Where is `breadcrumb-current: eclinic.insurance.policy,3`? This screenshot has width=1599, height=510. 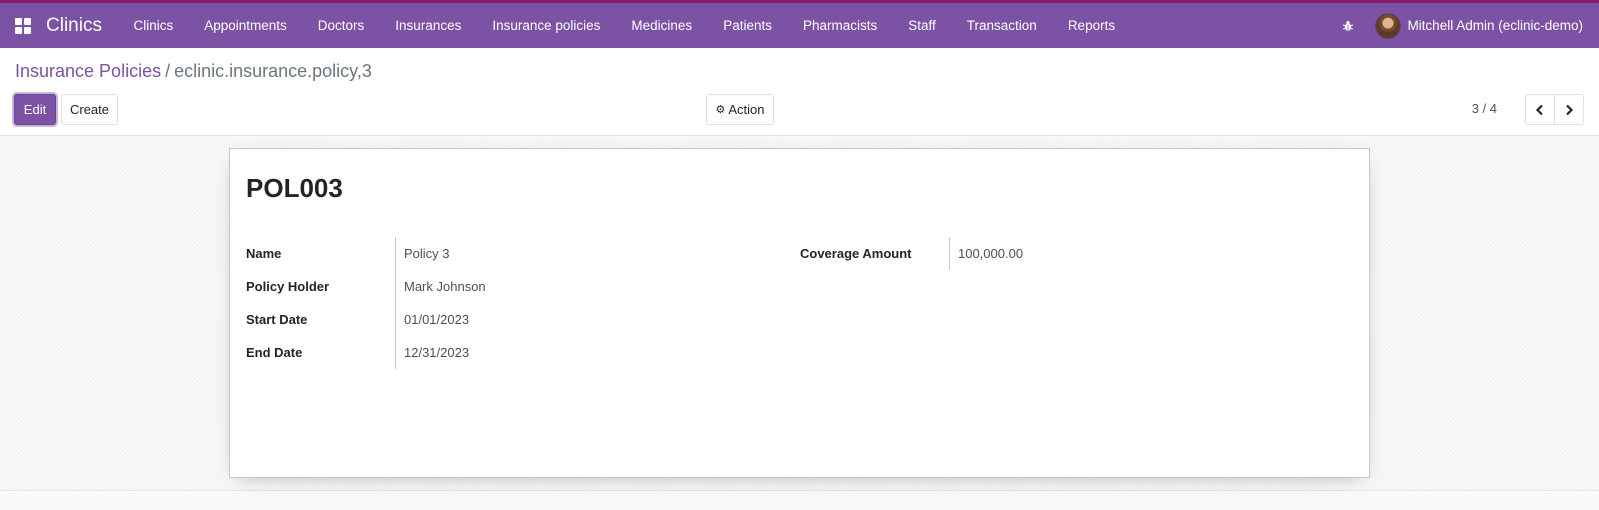
breadcrumb-current: eclinic.insurance.policy,3 is located at coordinates (273, 71).